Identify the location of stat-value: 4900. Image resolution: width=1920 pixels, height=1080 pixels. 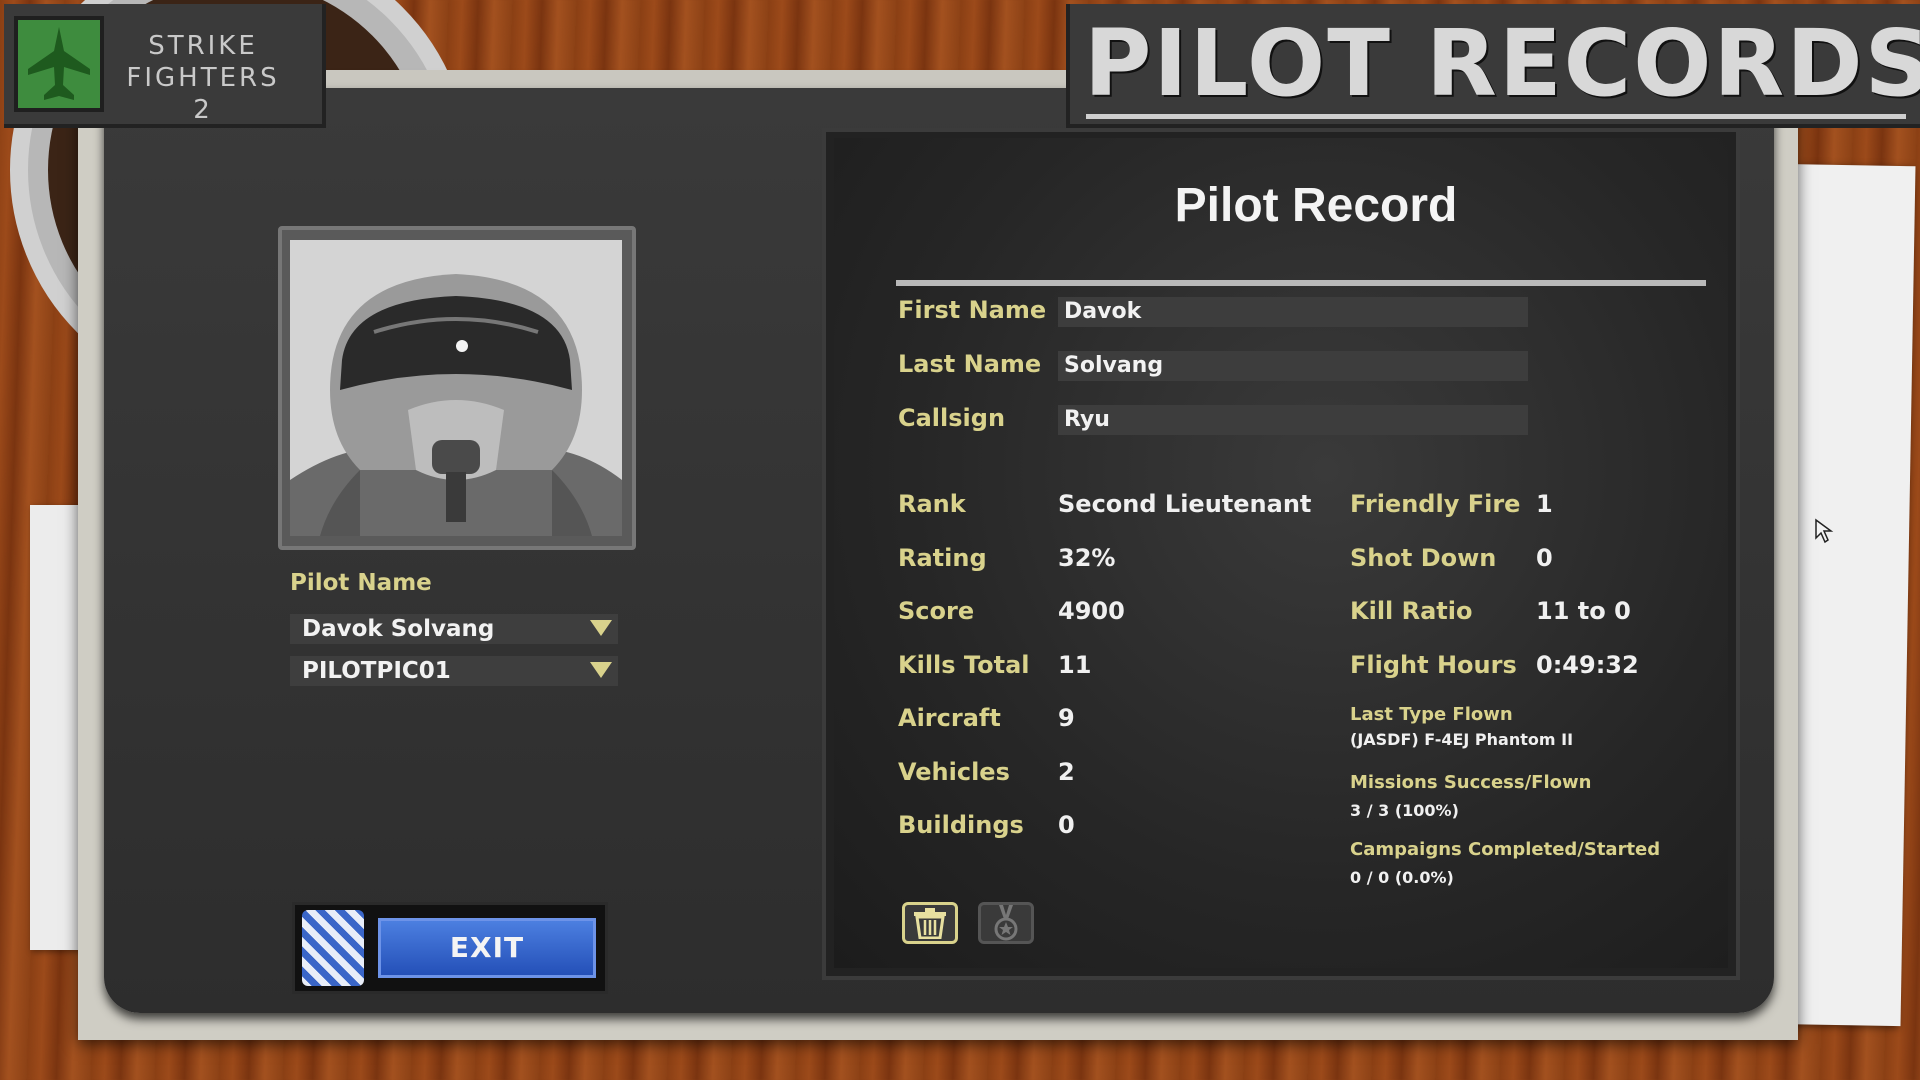
(1091, 611).